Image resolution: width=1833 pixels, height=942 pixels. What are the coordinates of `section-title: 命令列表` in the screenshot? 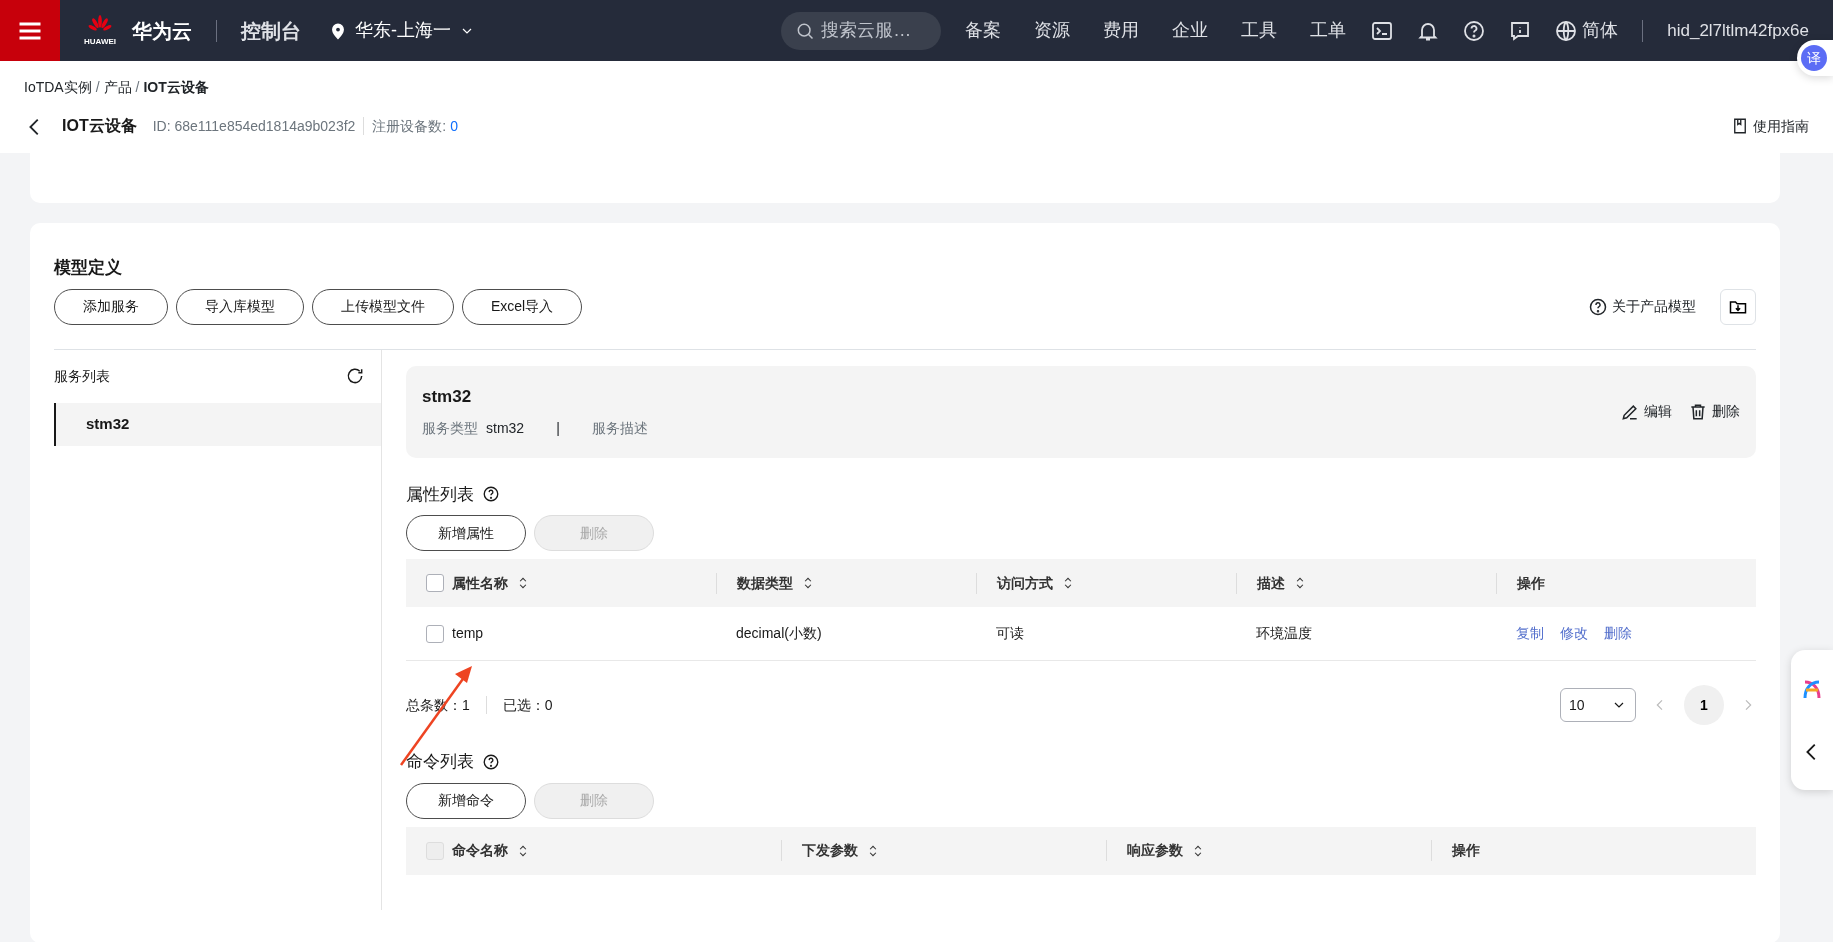 It's located at (440, 762).